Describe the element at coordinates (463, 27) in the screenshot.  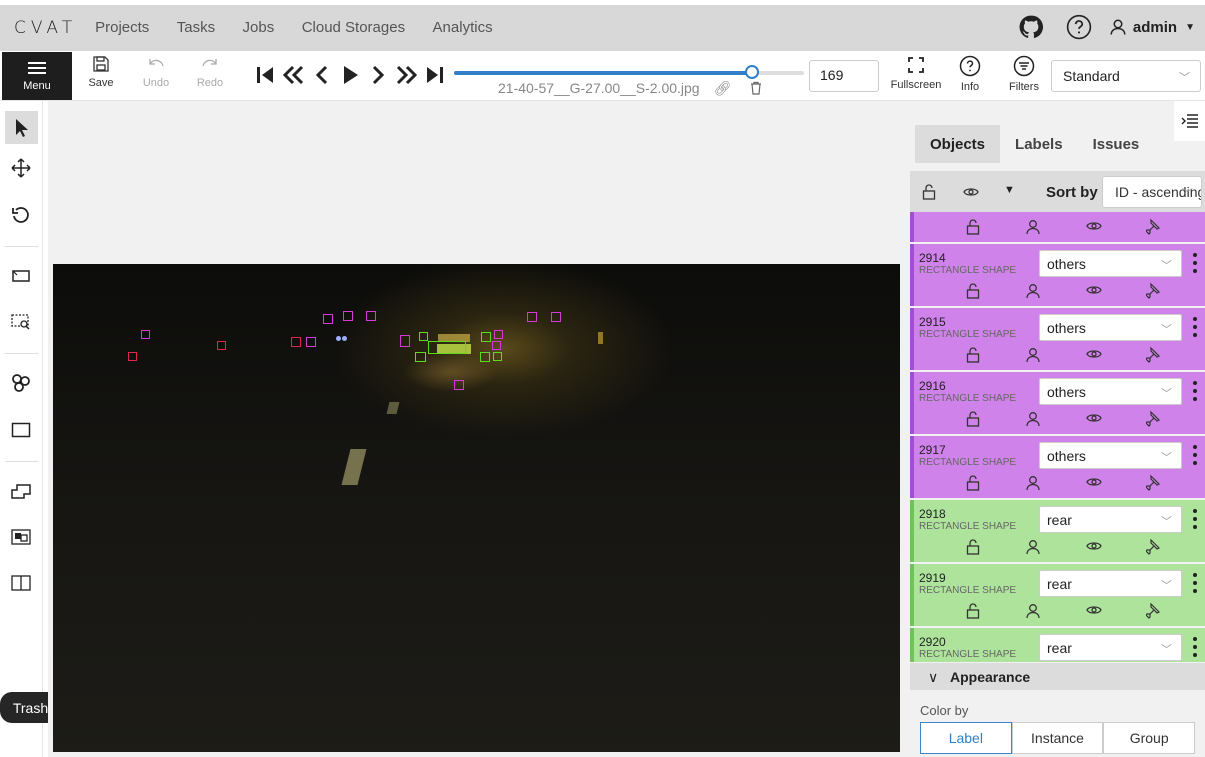
I see `nav-analytics: Analytics` at that location.